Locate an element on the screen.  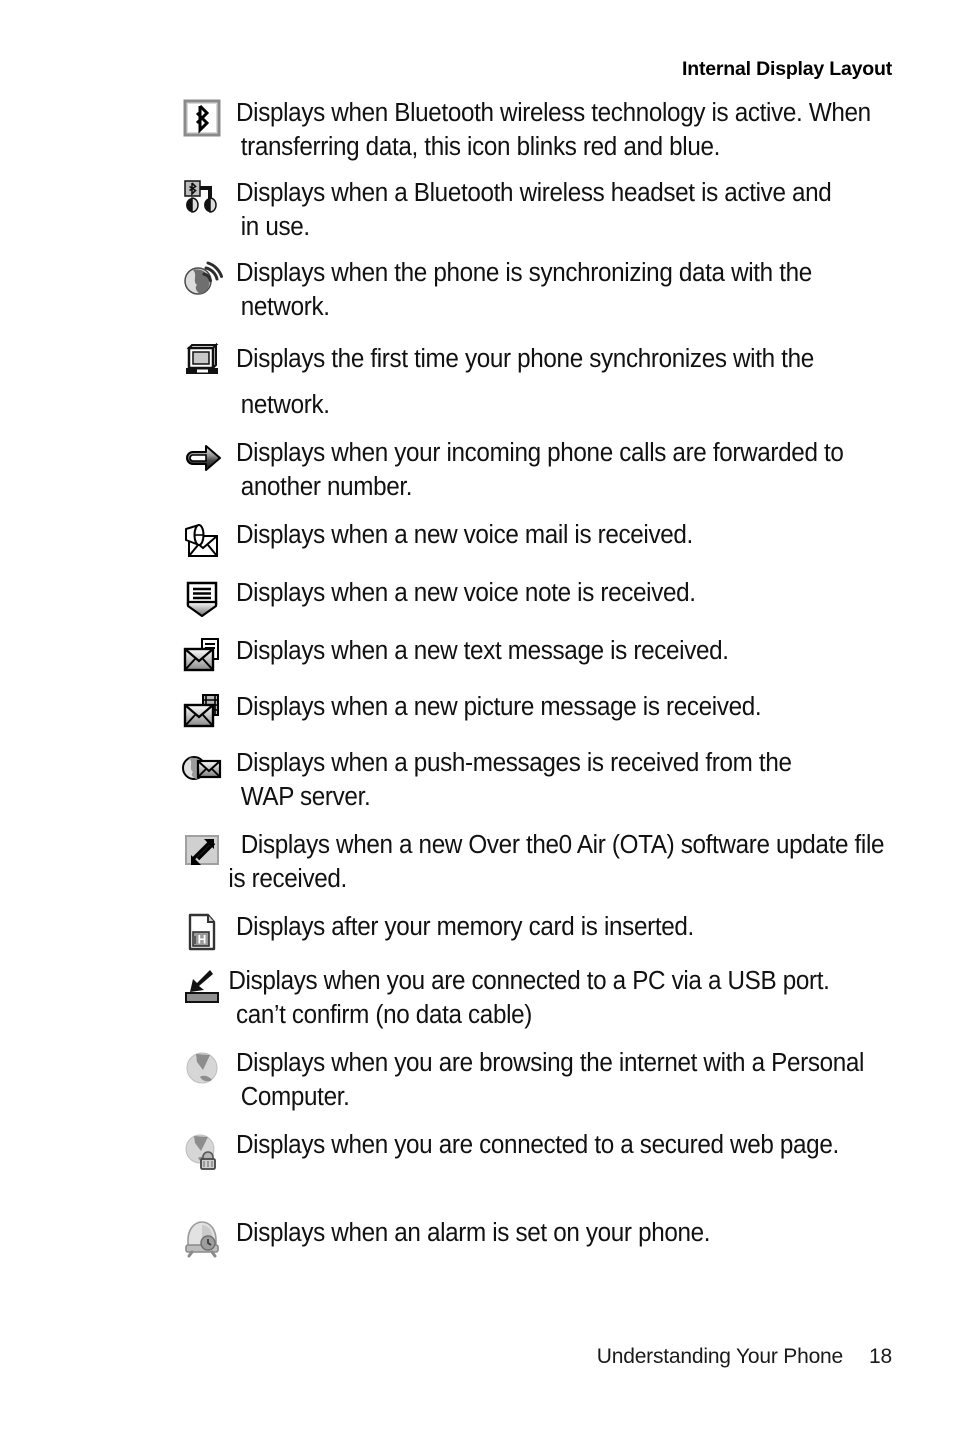
footer-section-label: Understanding Your Phone is located at coordinates (720, 1356).